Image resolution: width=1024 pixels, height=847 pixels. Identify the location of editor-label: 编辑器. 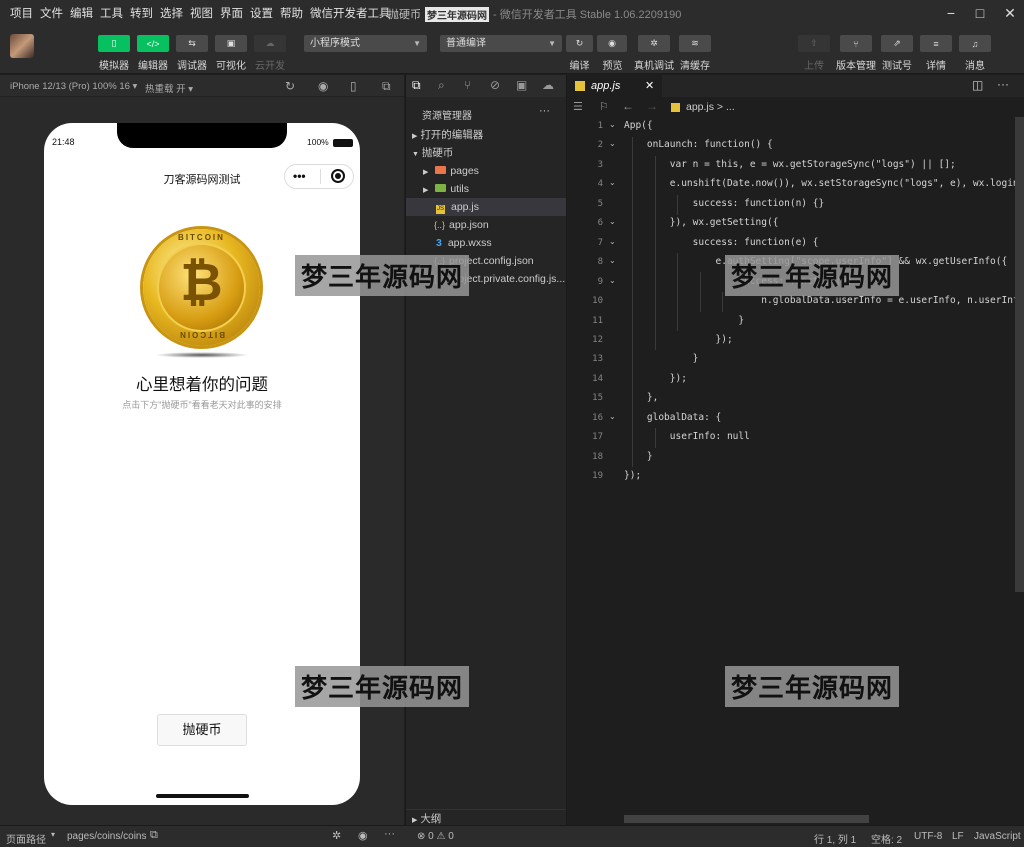
(153, 66).